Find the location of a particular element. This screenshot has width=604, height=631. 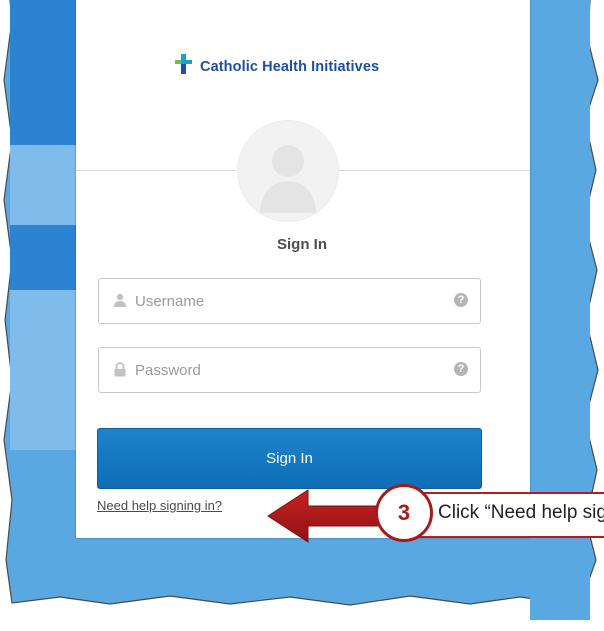

callout-text-clip: Click “Need help signing in?” is located at coordinates (517, 514).